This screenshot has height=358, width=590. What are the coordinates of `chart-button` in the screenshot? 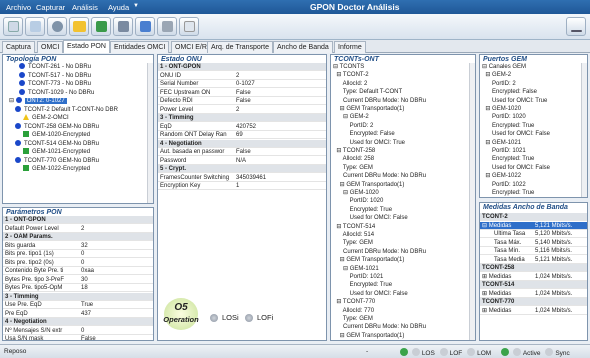 It's located at (145, 26).